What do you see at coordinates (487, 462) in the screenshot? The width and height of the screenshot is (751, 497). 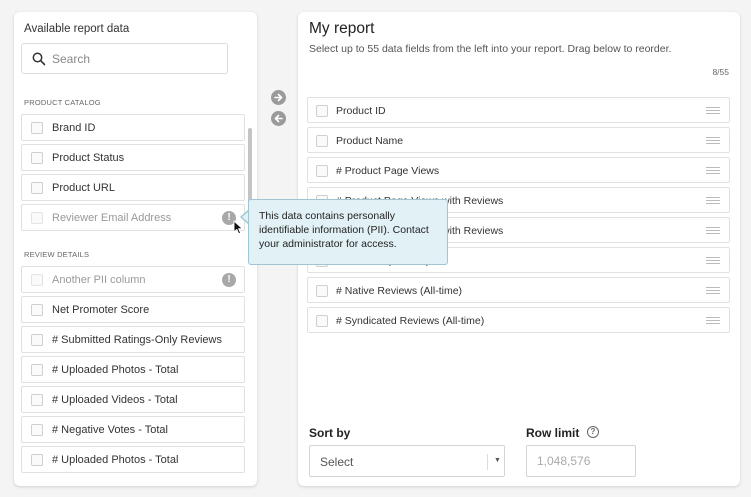 I see `select-divider` at bounding box center [487, 462].